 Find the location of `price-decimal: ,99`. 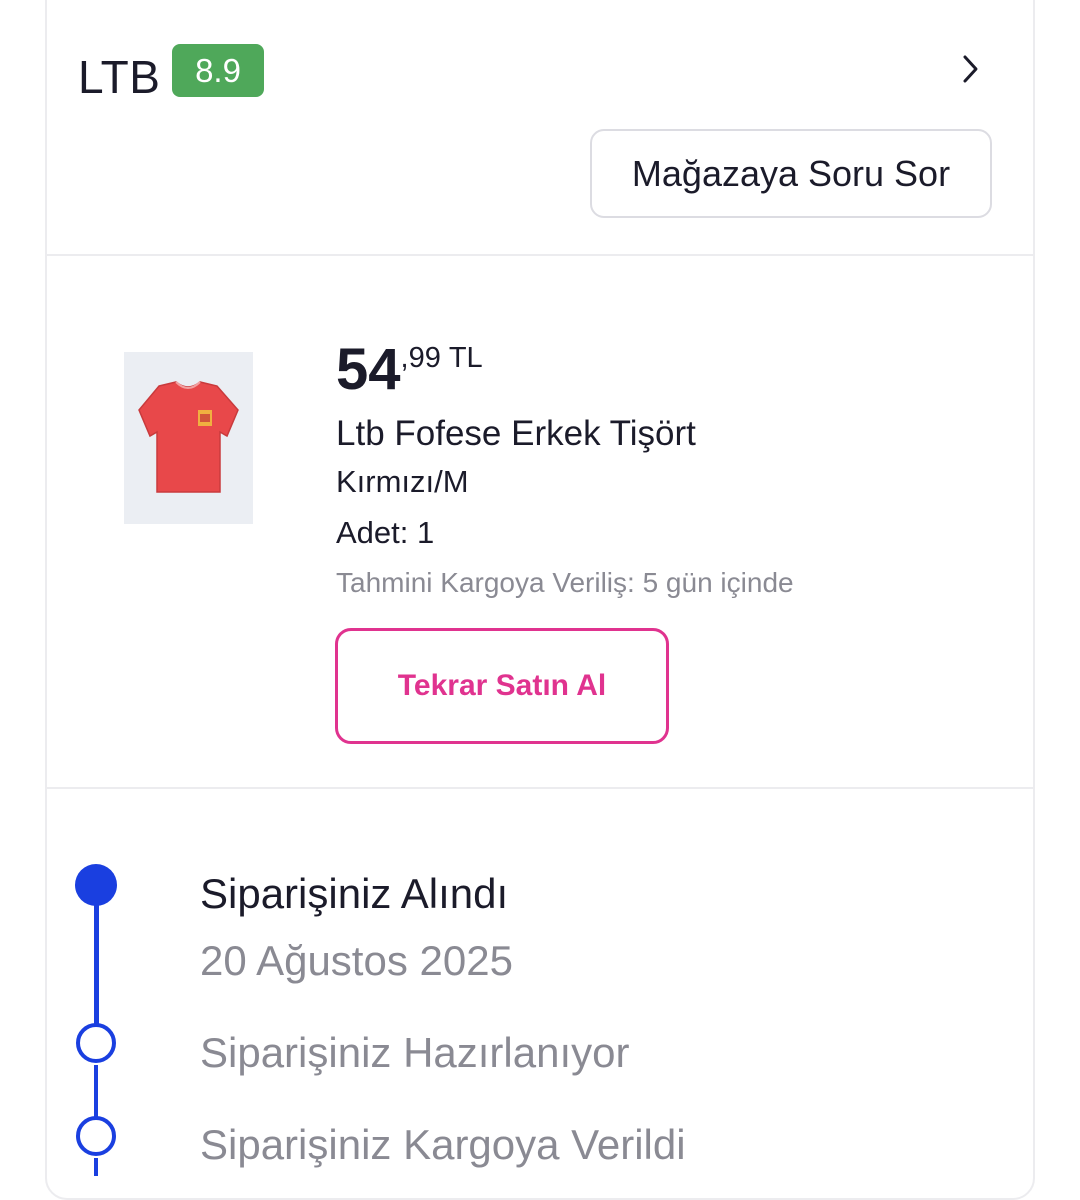

price-decimal: ,99 is located at coordinates (420, 358).